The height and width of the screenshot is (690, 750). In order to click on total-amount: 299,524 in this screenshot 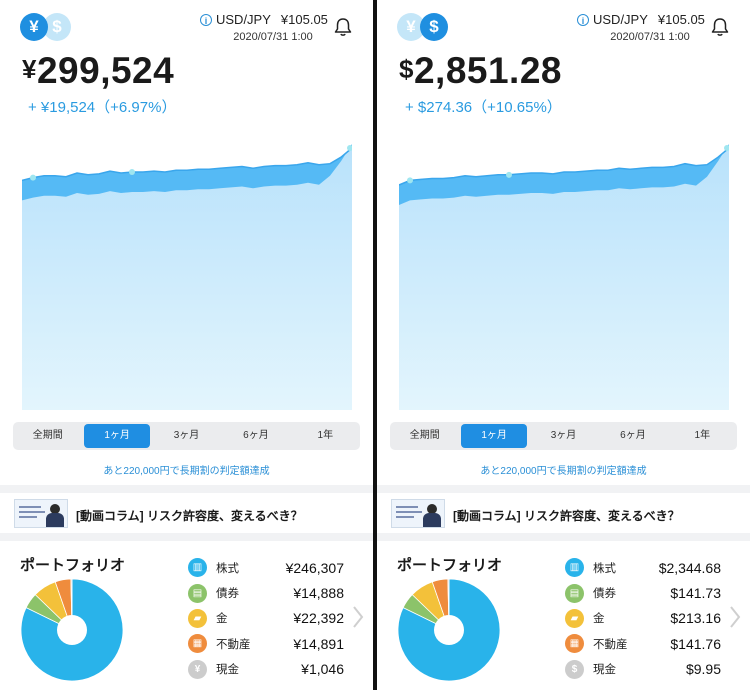, I will do `click(105, 70)`.